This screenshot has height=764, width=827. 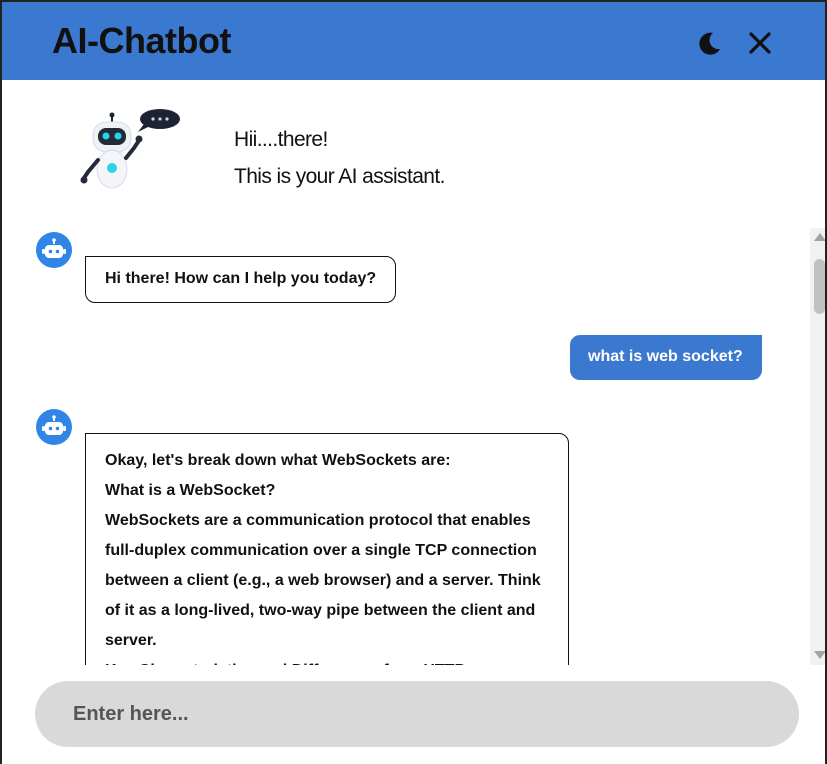 I want to click on theme-toggle-button, so click(x=709, y=43).